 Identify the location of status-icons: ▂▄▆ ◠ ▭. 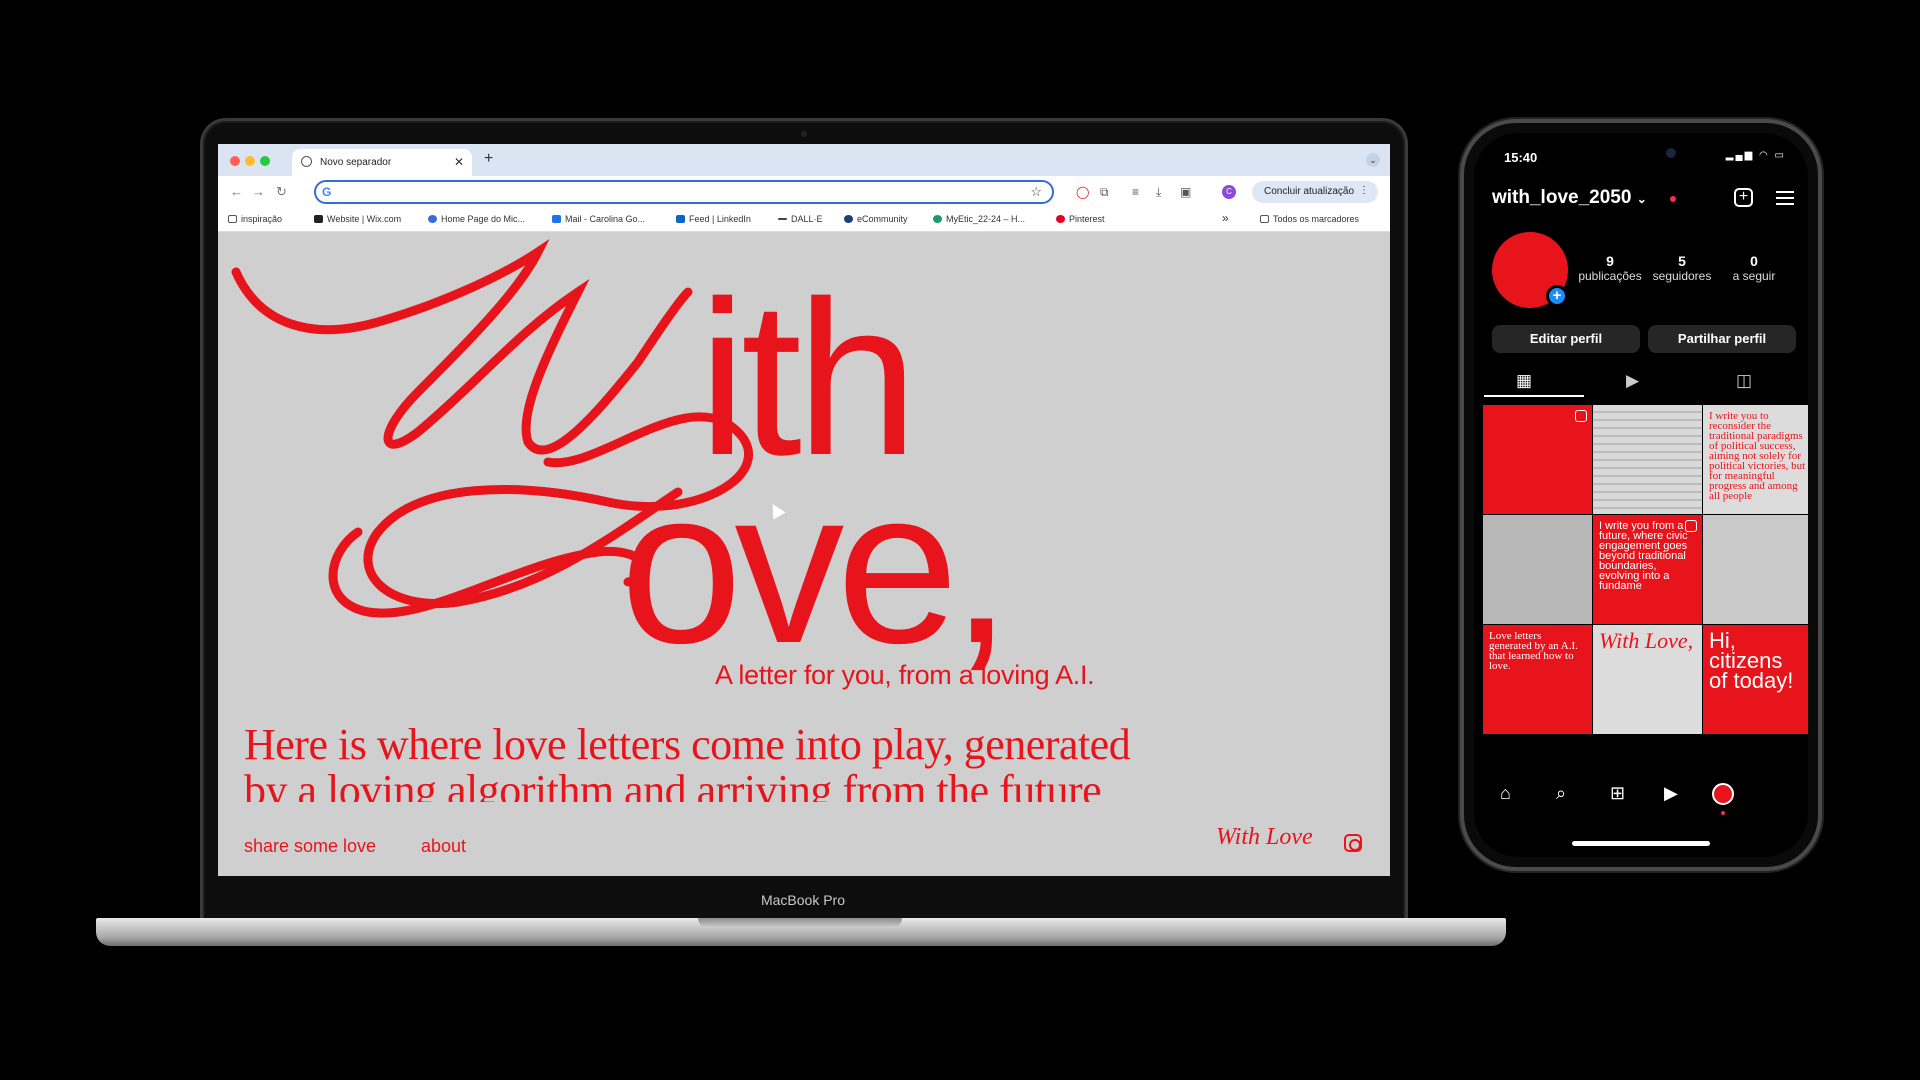
(1755, 155).